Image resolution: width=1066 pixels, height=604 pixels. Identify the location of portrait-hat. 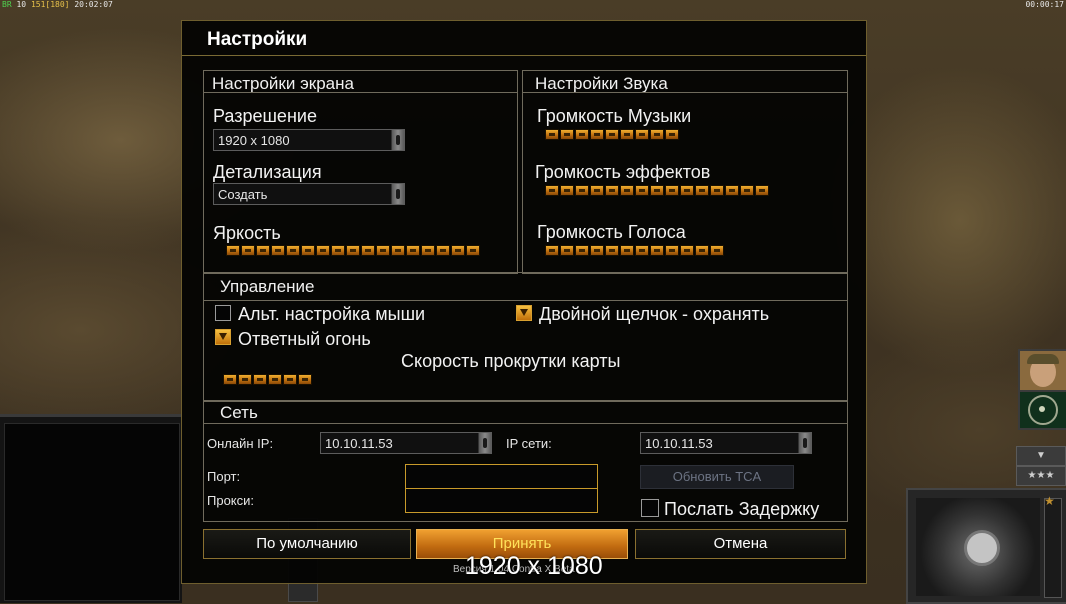
(1043, 359).